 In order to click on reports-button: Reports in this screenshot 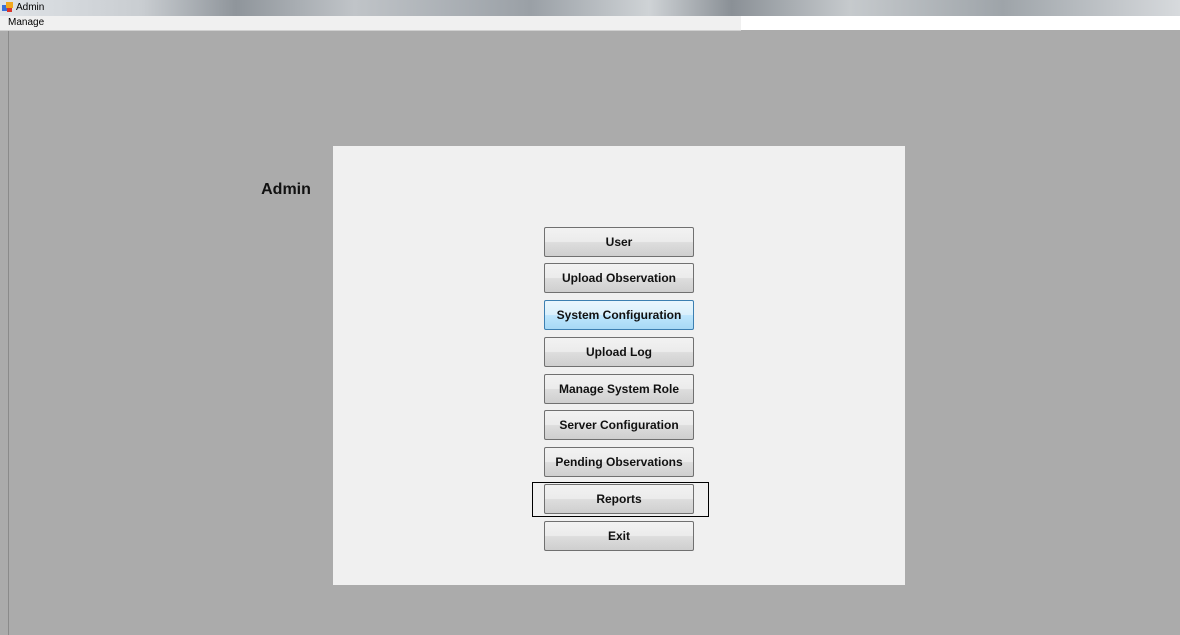, I will do `click(619, 499)`.